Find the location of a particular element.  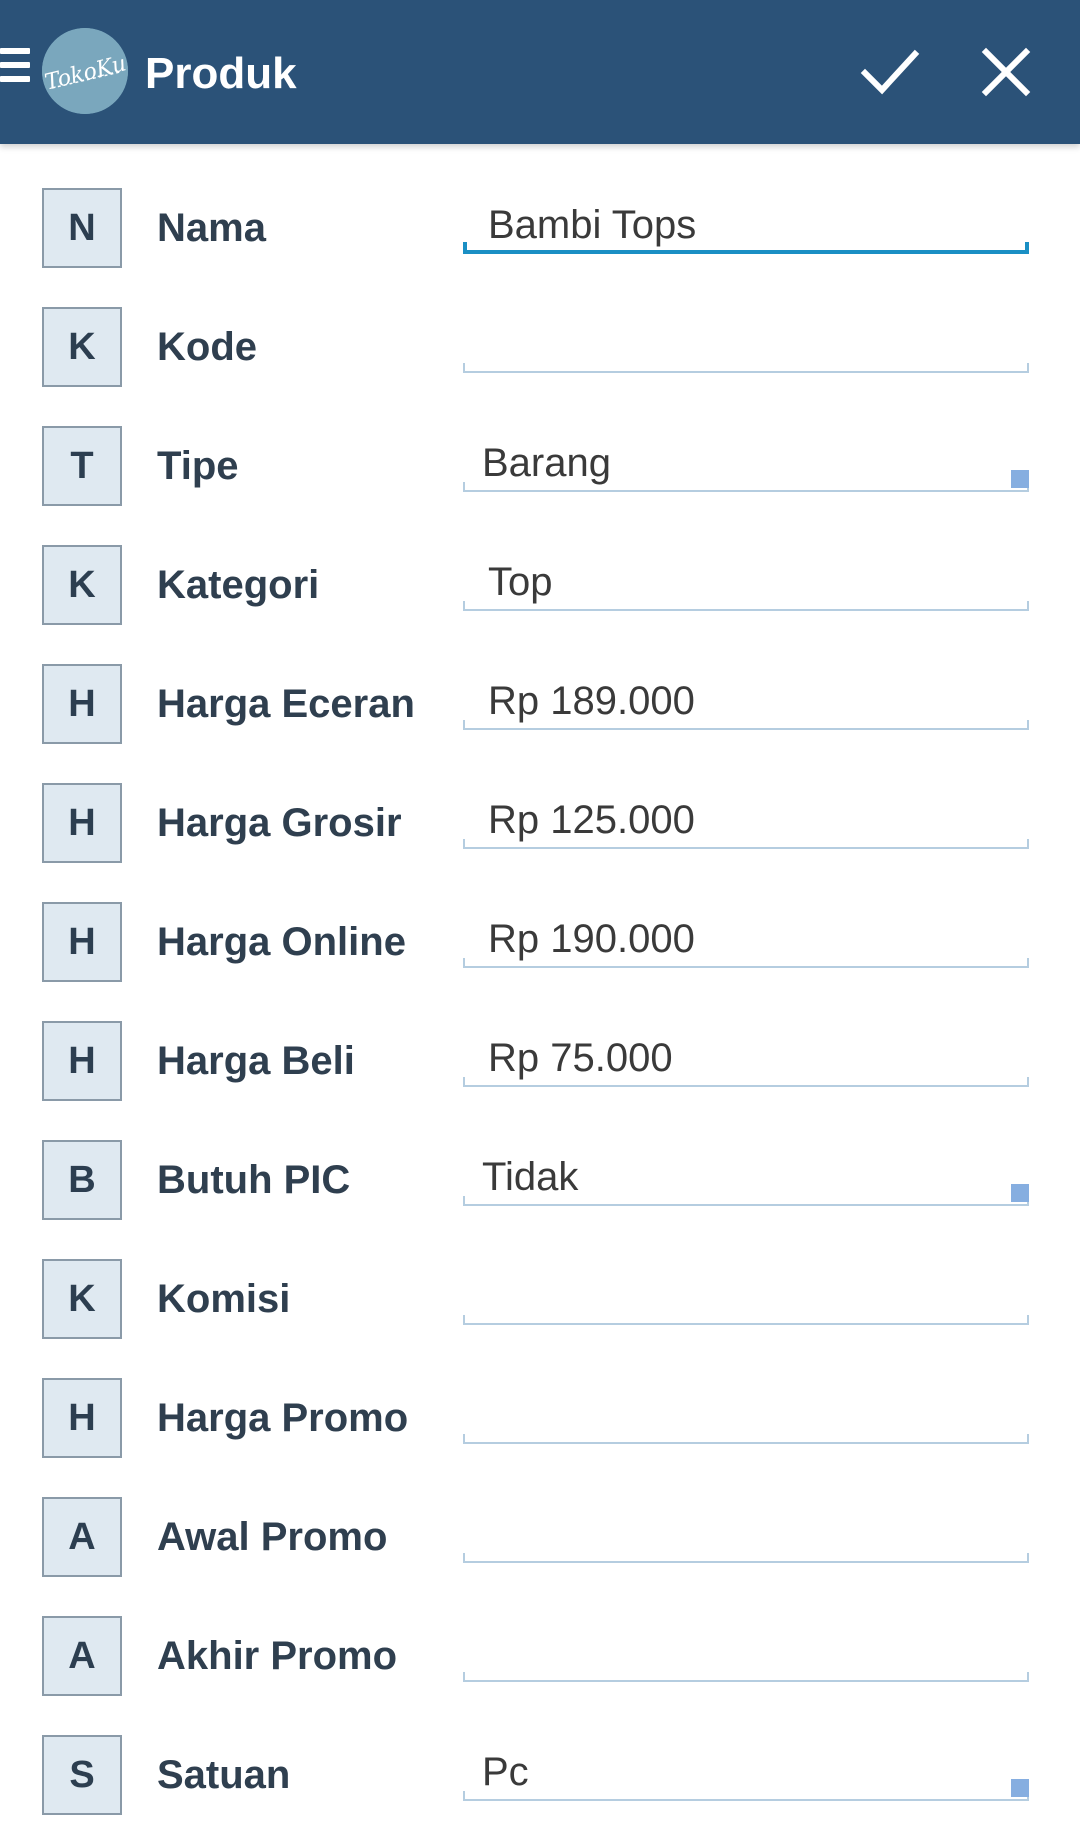

field-label-awal-promo: Awal Promo is located at coordinates (272, 1537).